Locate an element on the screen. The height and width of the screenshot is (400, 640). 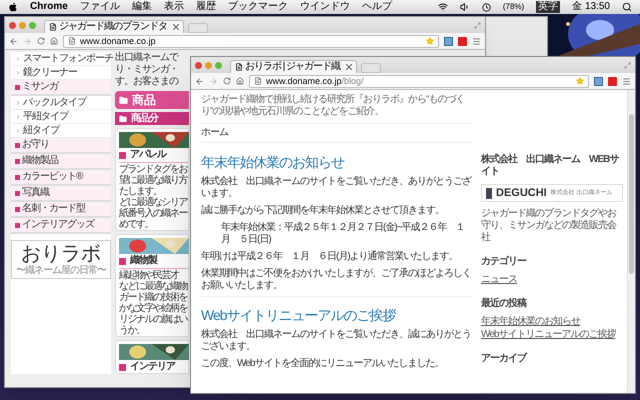
battery-status: (78%) is located at coordinates (513, 7).